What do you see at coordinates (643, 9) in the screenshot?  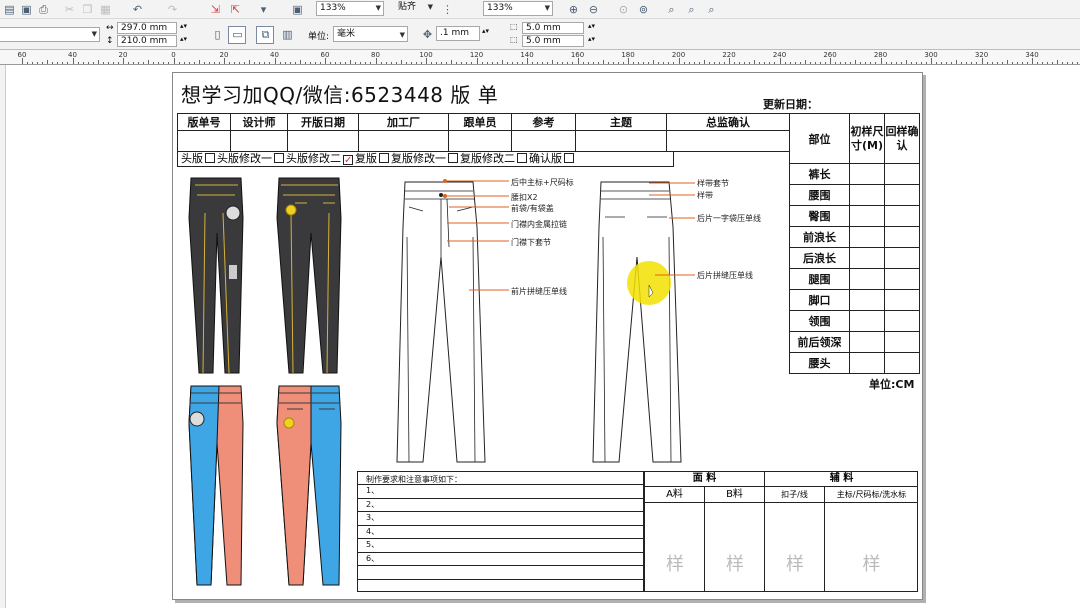 I see `zoom-all-icon: ⊚` at bounding box center [643, 9].